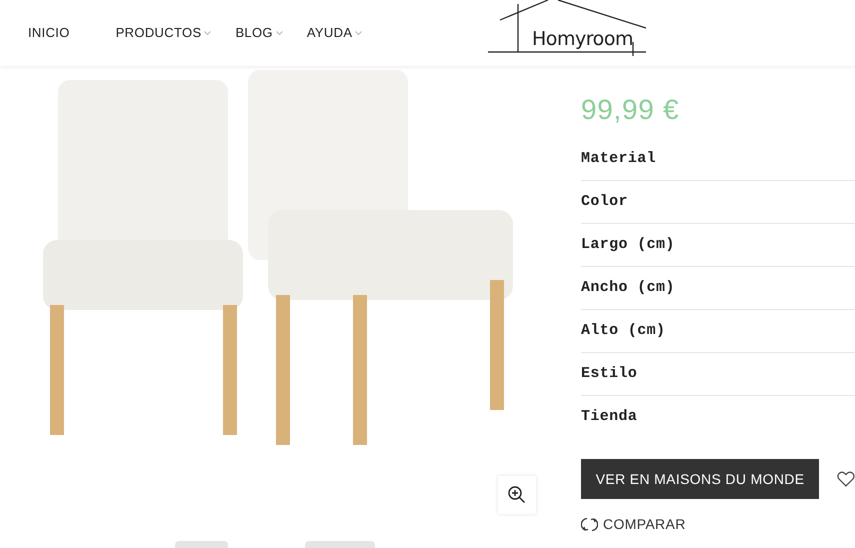  I want to click on logo: Homyroom, so click(567, 28).